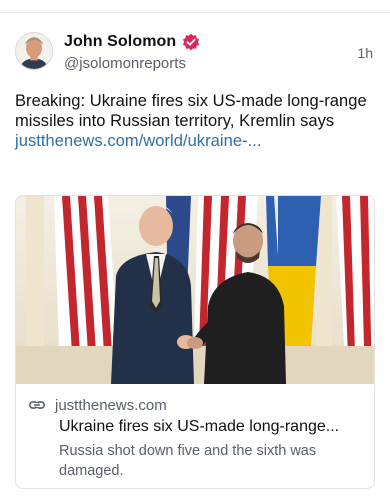  Describe the element at coordinates (191, 42) in the screenshot. I see `verified-badge-icon` at that location.